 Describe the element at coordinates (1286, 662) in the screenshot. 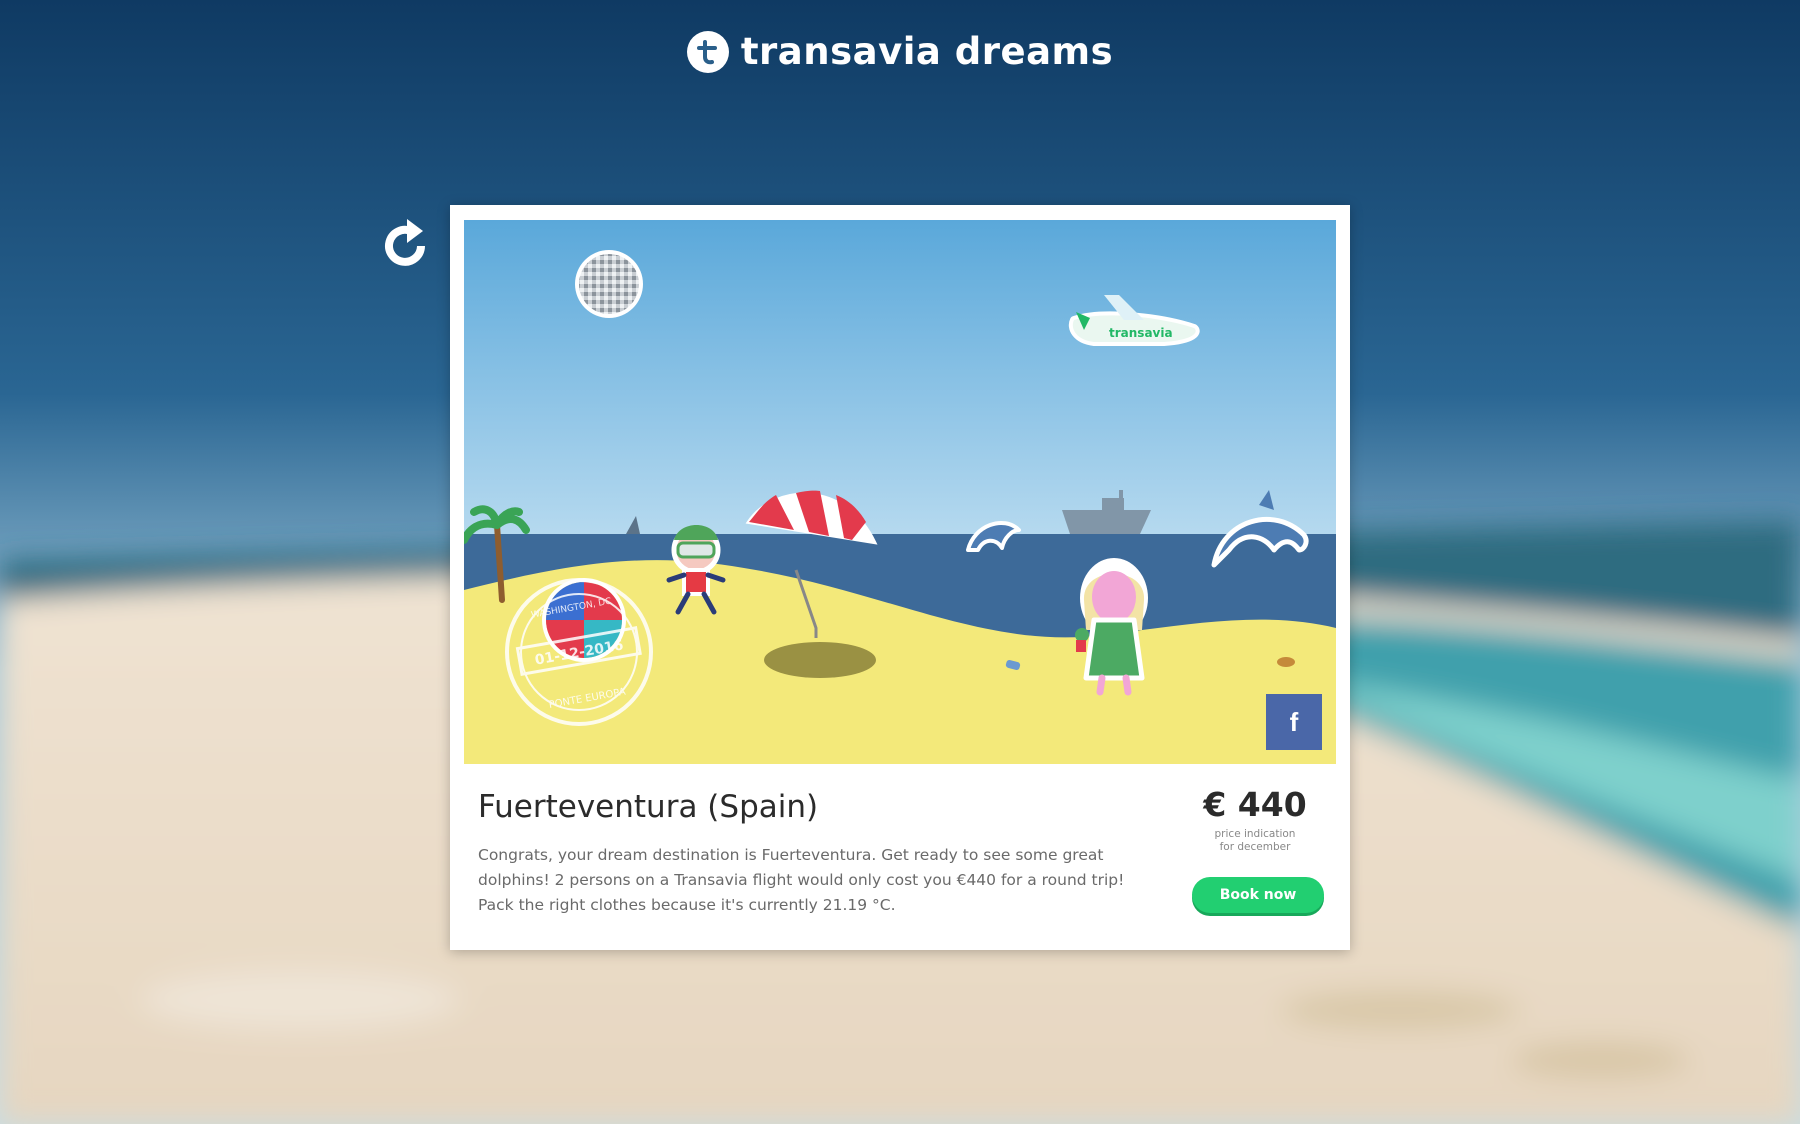

I see `shell` at that location.